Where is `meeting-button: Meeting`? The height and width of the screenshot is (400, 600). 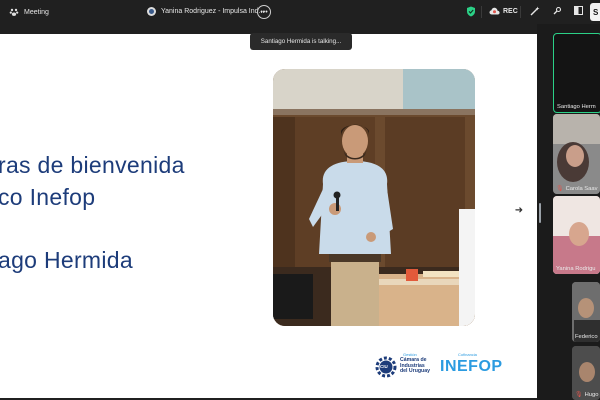
meeting-button: Meeting is located at coordinates (29, 12).